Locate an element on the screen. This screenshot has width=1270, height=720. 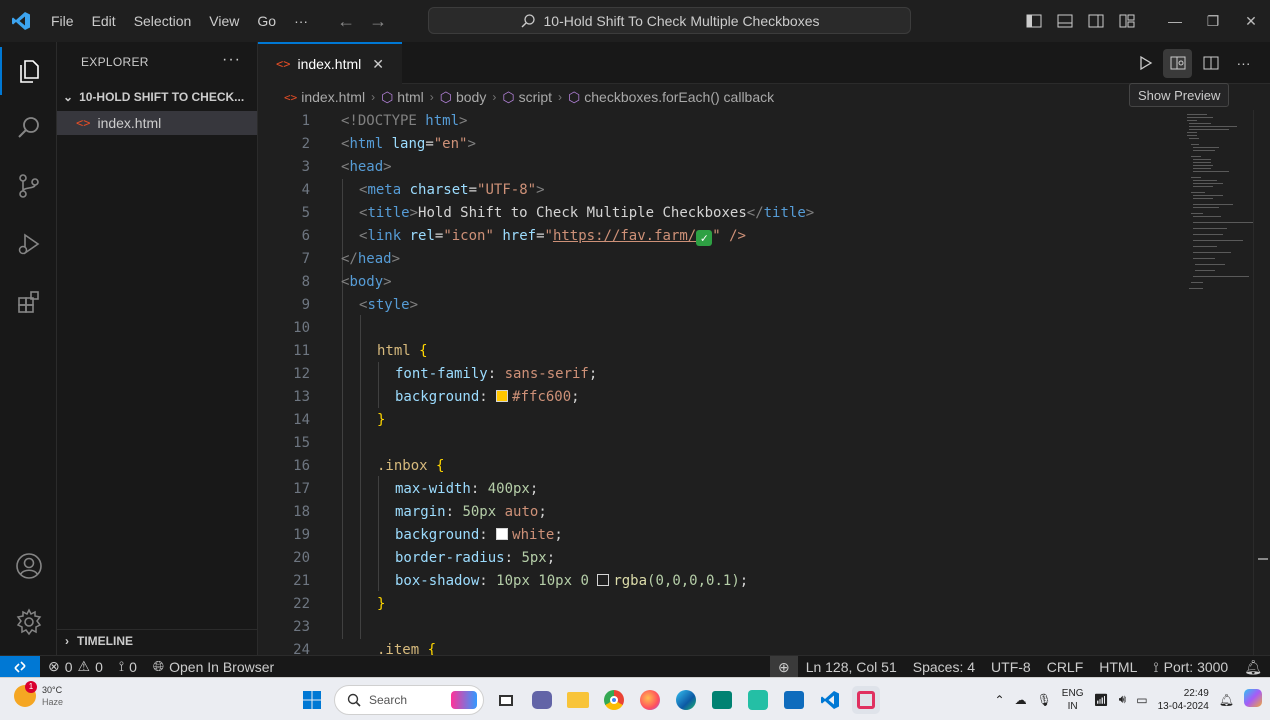
language-mode: HTML is located at coordinates (1118, 667).